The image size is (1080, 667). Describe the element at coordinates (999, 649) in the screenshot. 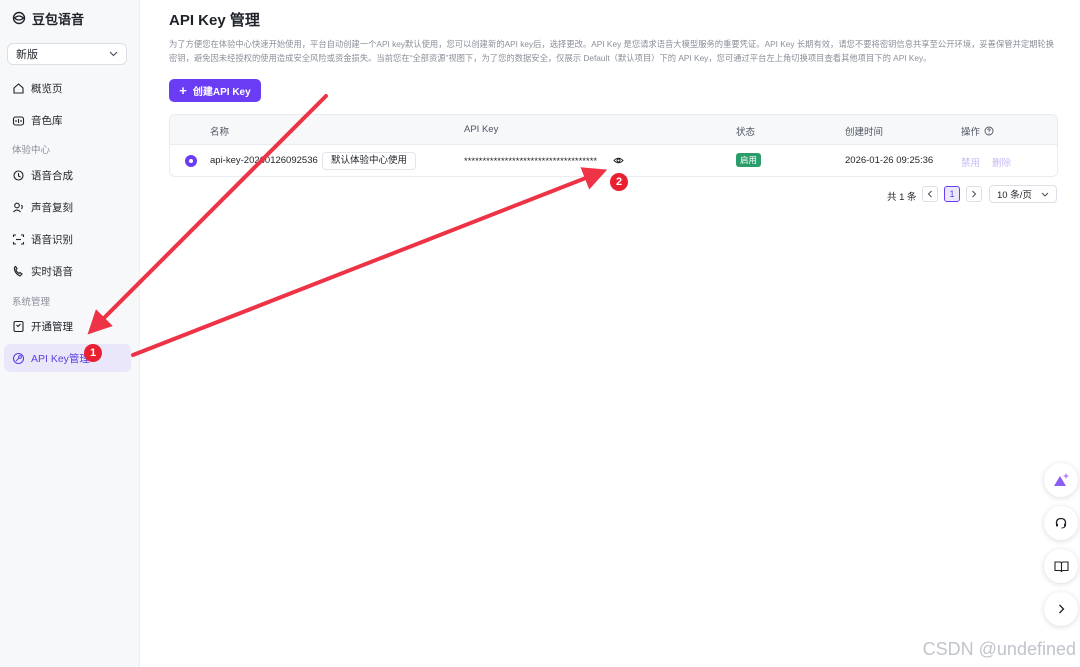

I see `watermark: CSDN @undefined` at that location.